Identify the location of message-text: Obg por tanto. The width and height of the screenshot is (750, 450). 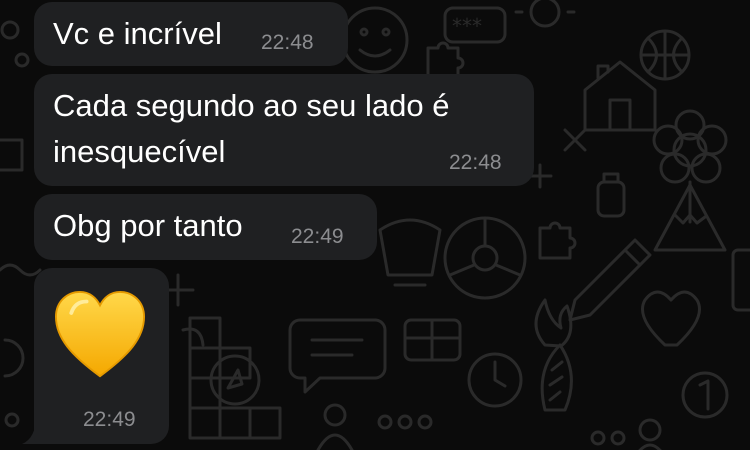
(148, 225).